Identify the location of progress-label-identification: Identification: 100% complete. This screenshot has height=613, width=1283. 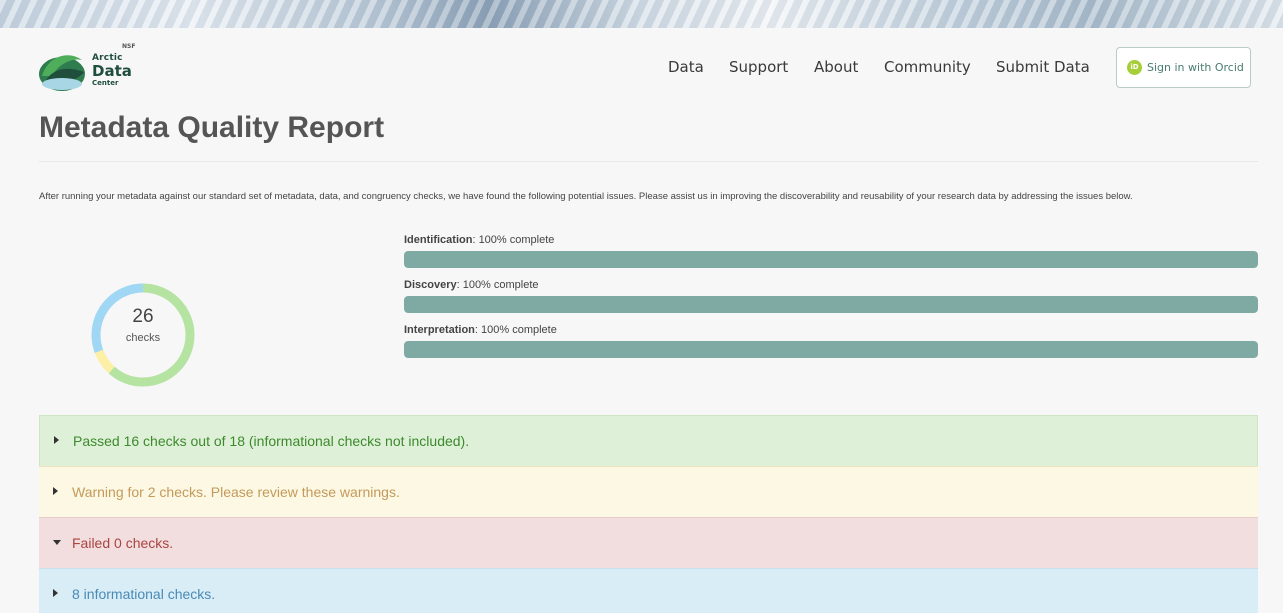
(479, 240).